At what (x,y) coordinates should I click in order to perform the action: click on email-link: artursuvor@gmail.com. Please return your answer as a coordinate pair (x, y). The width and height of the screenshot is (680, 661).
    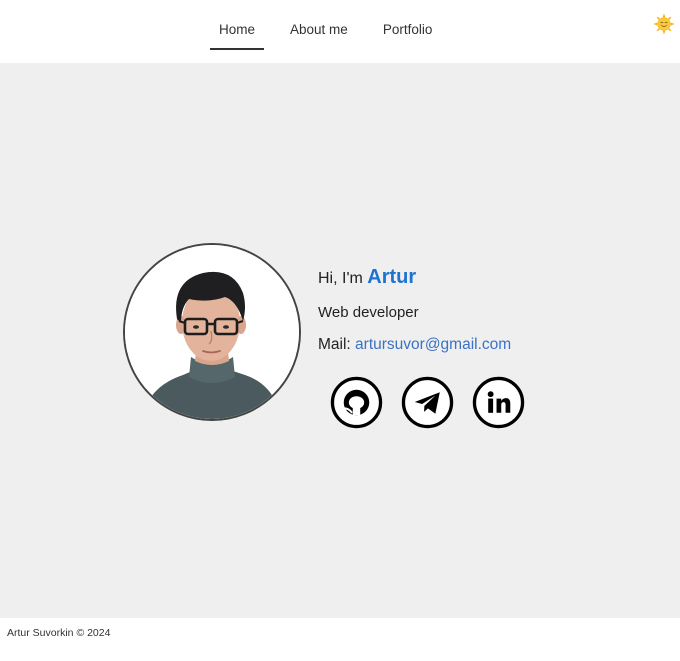
    Looking at the image, I should click on (433, 344).